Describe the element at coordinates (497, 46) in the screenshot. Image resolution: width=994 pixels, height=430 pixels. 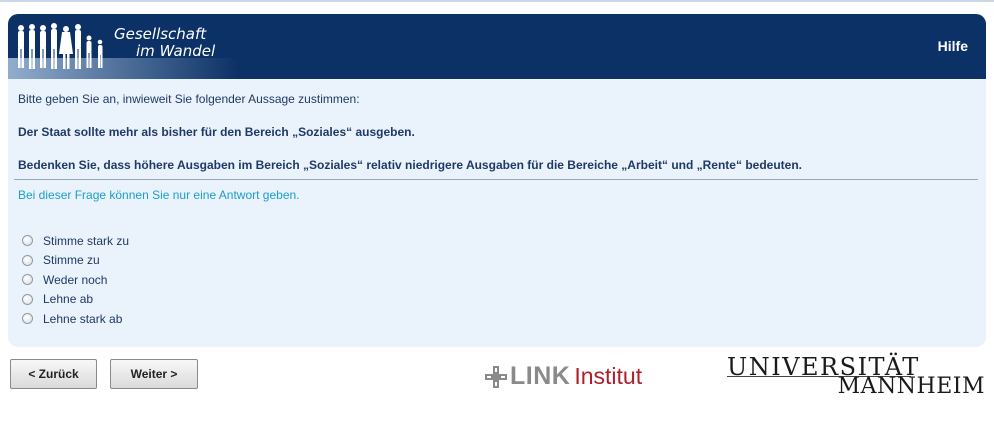
I see `survey-header: Gesellschaft im Wandel Hilfe` at that location.